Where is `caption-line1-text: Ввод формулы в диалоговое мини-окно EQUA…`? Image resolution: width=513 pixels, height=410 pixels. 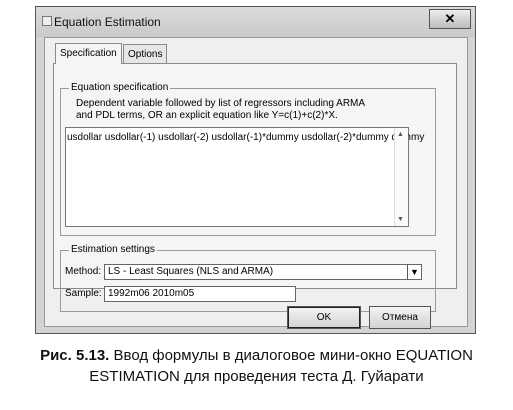
caption-line1-text: Ввод формулы в диалоговое мини-окно EQUA… is located at coordinates (293, 355).